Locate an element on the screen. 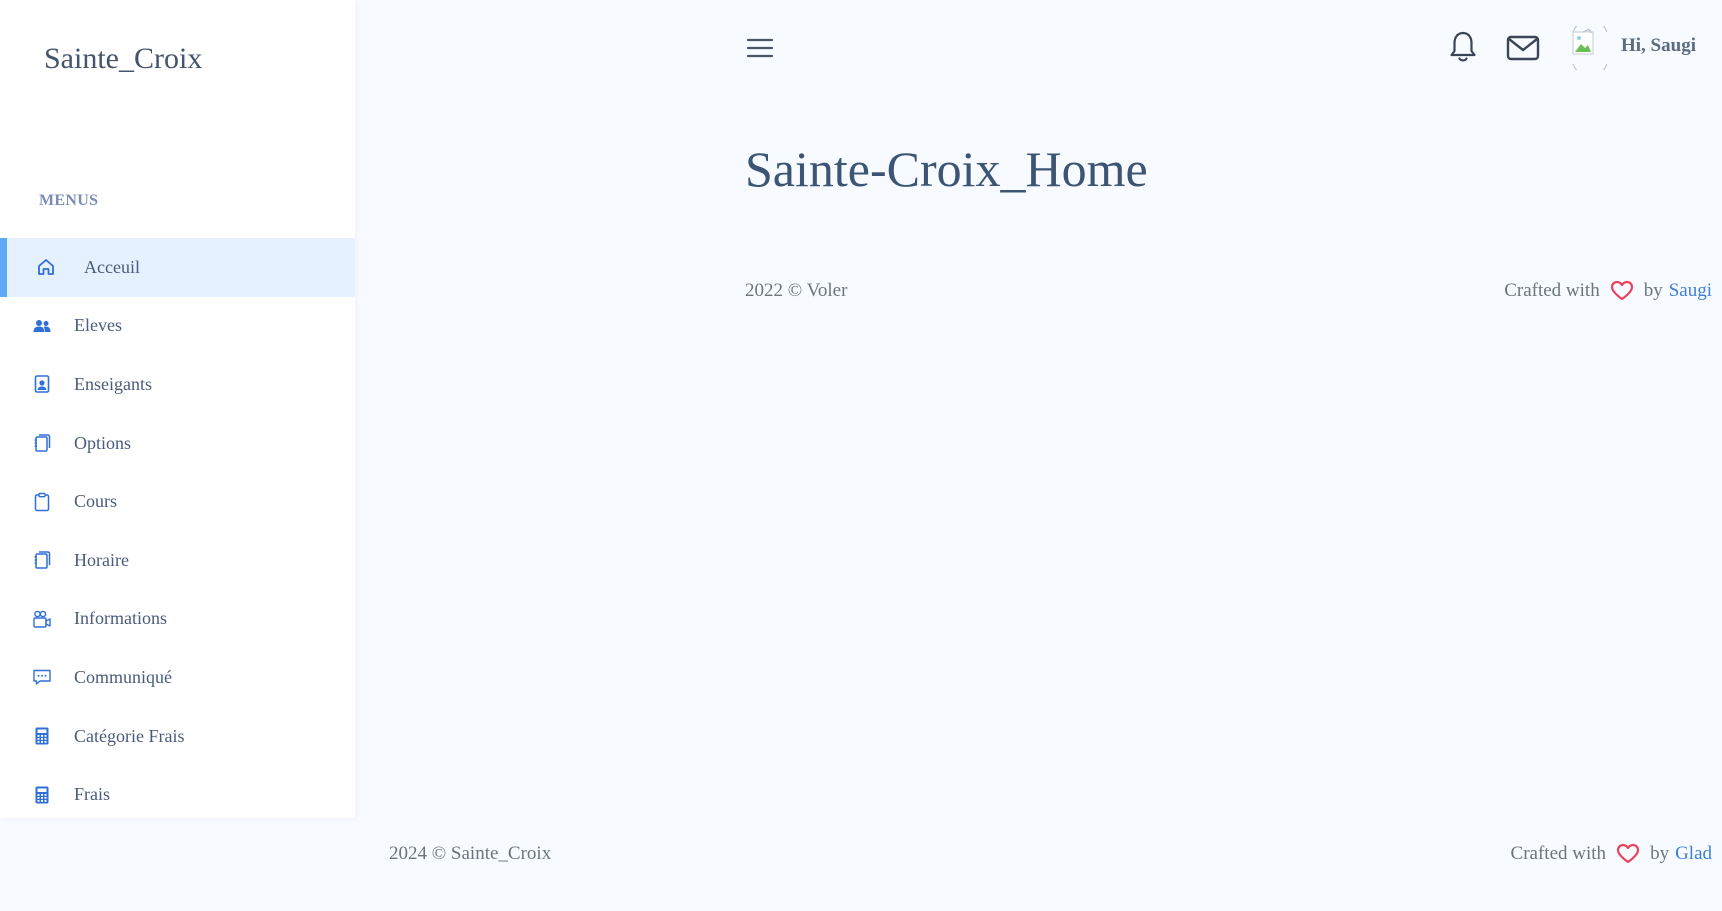 Image resolution: width=1722 pixels, height=911 pixels. bell-icon is located at coordinates (1463, 47).